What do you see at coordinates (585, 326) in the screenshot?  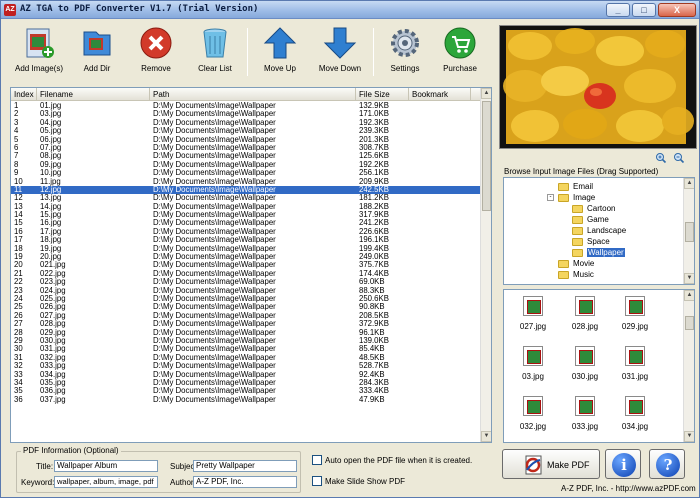 I see `thumbnail-label: 028.jpg` at bounding box center [585, 326].